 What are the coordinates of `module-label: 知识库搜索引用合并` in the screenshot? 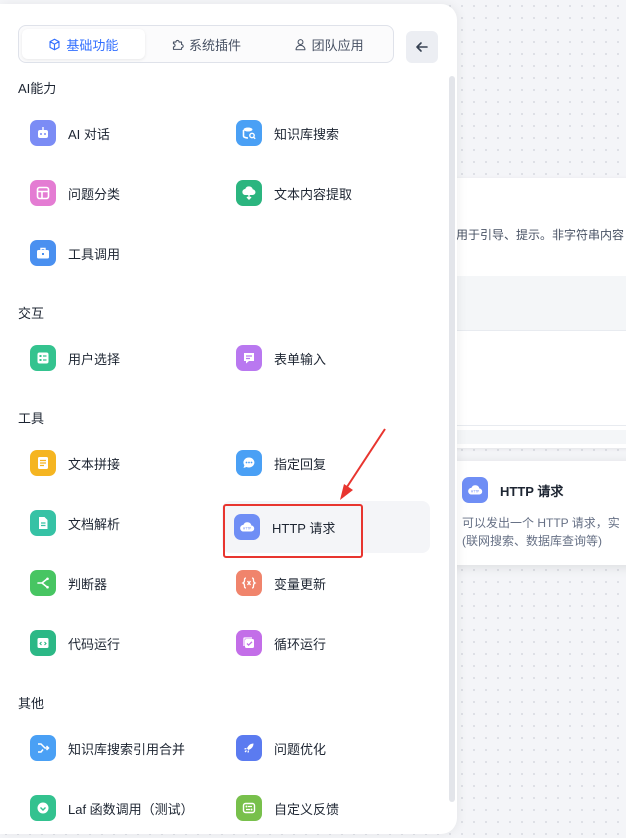 It's located at (127, 749).